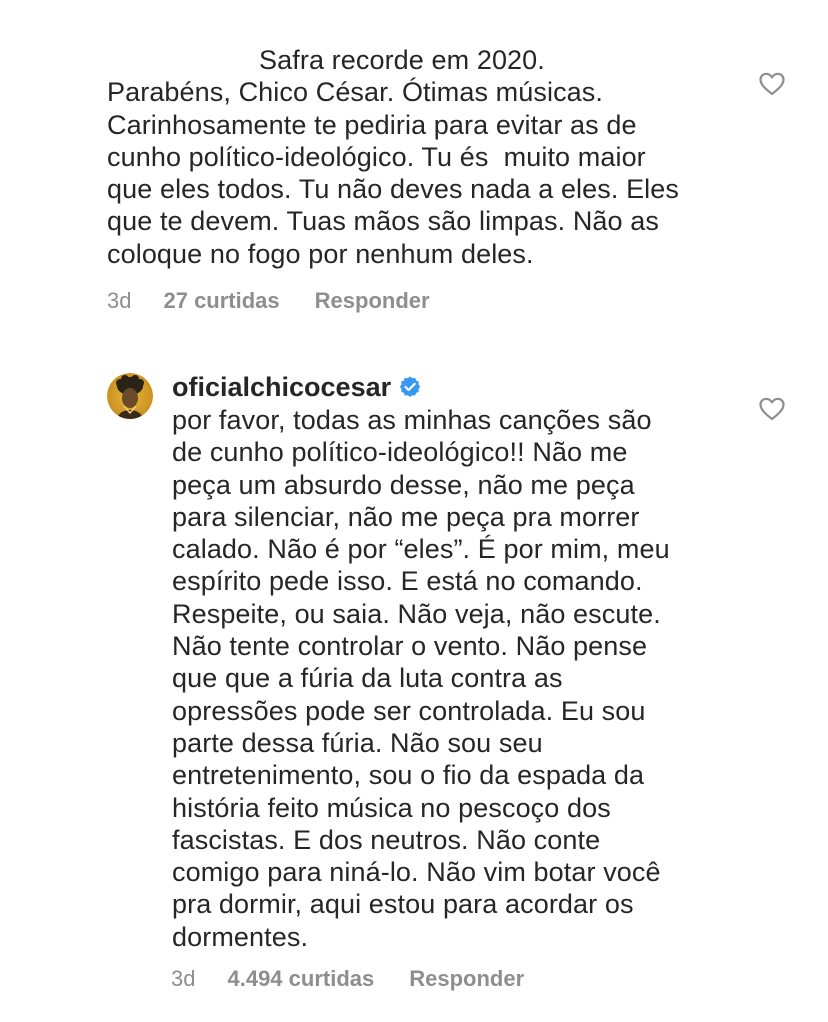  I want to click on avatar, so click(130, 396).